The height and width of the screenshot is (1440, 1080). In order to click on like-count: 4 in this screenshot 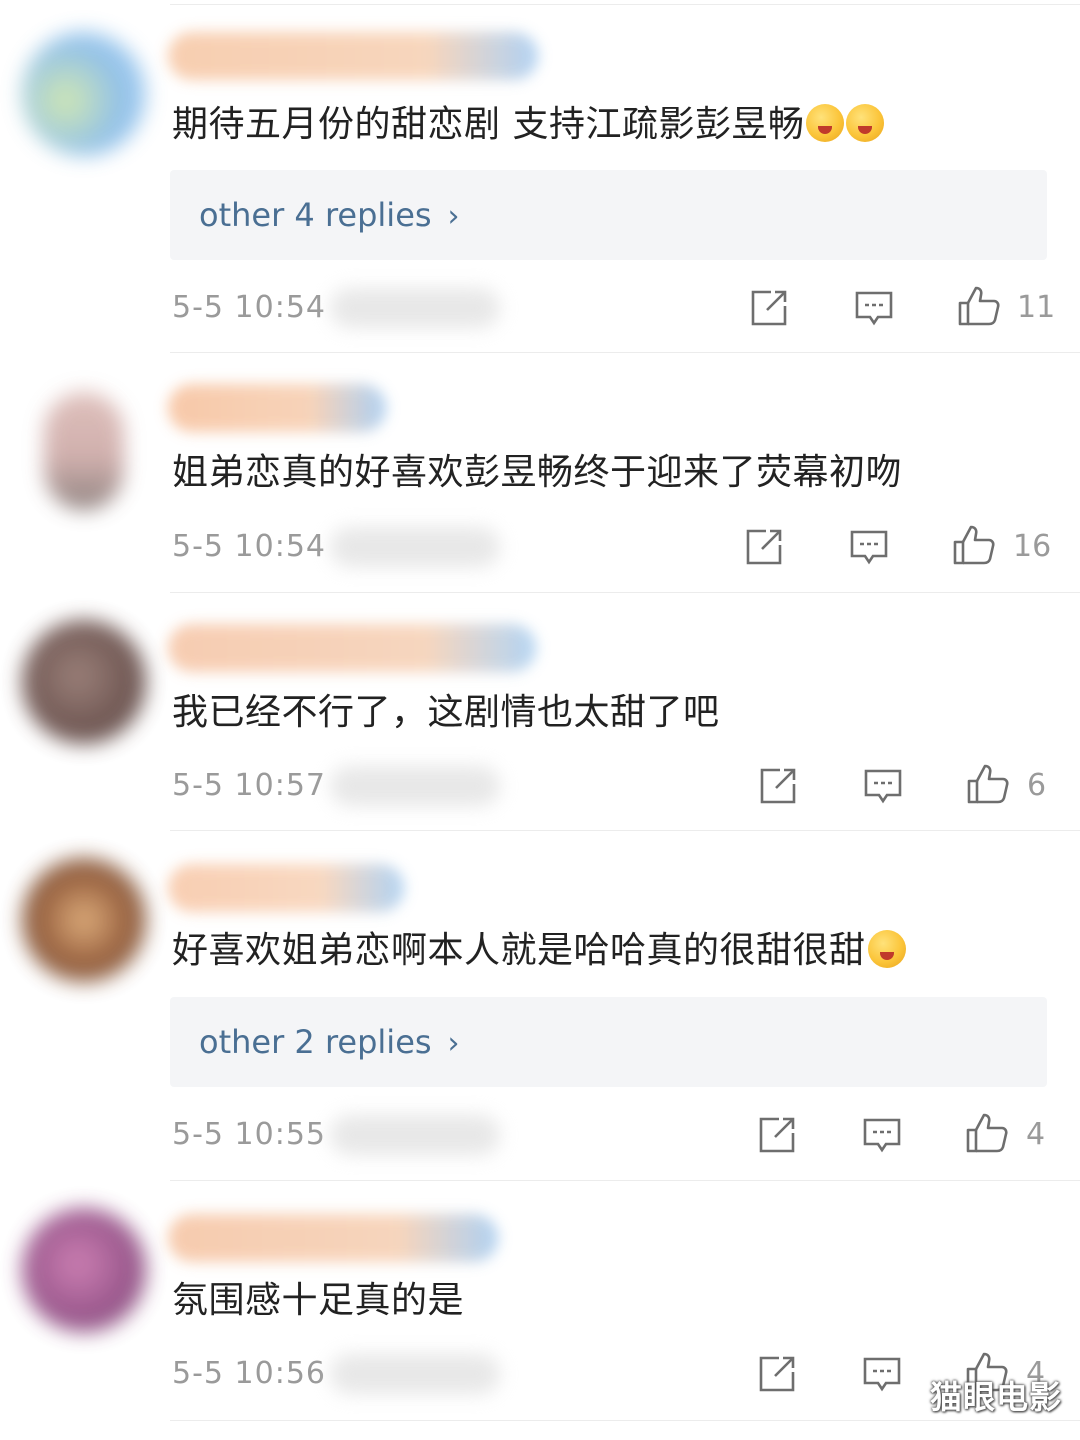, I will do `click(1036, 1134)`.